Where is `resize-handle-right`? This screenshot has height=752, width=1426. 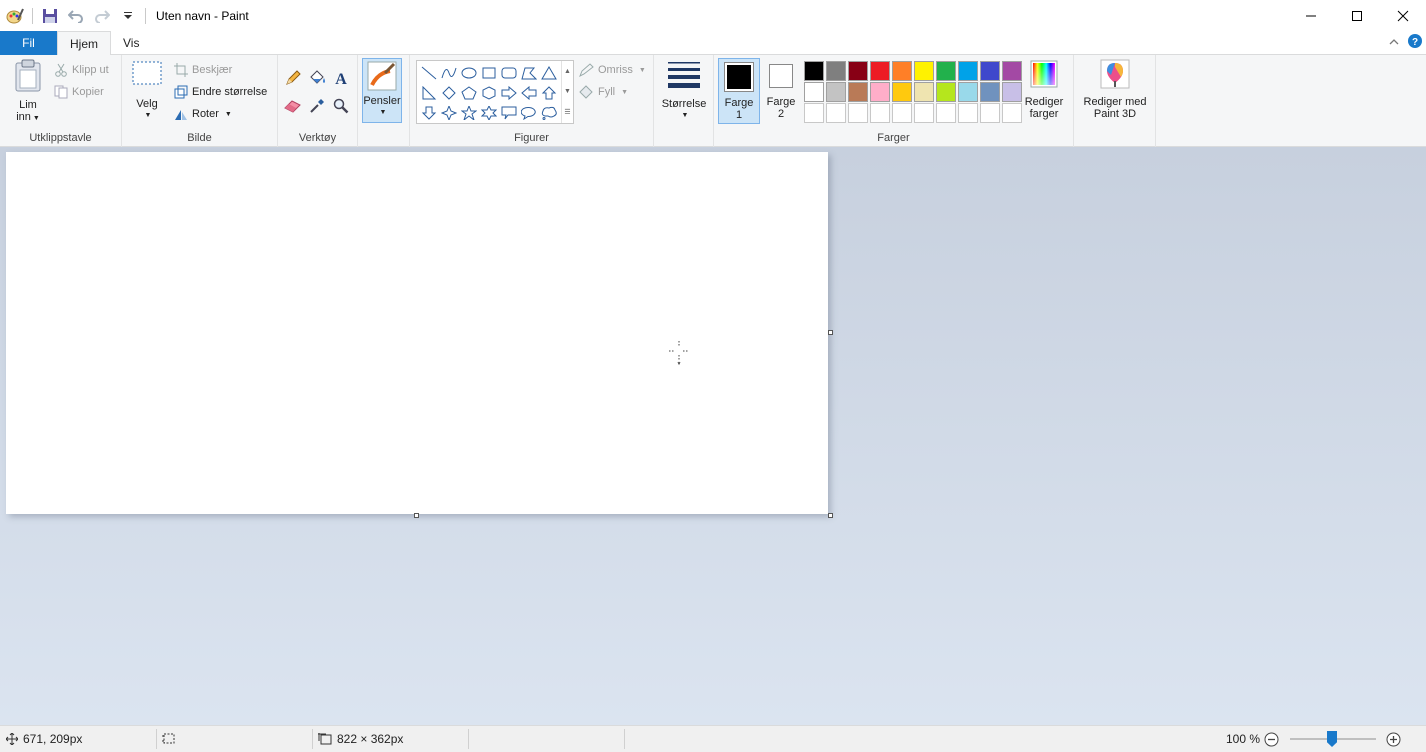 resize-handle-right is located at coordinates (830, 332).